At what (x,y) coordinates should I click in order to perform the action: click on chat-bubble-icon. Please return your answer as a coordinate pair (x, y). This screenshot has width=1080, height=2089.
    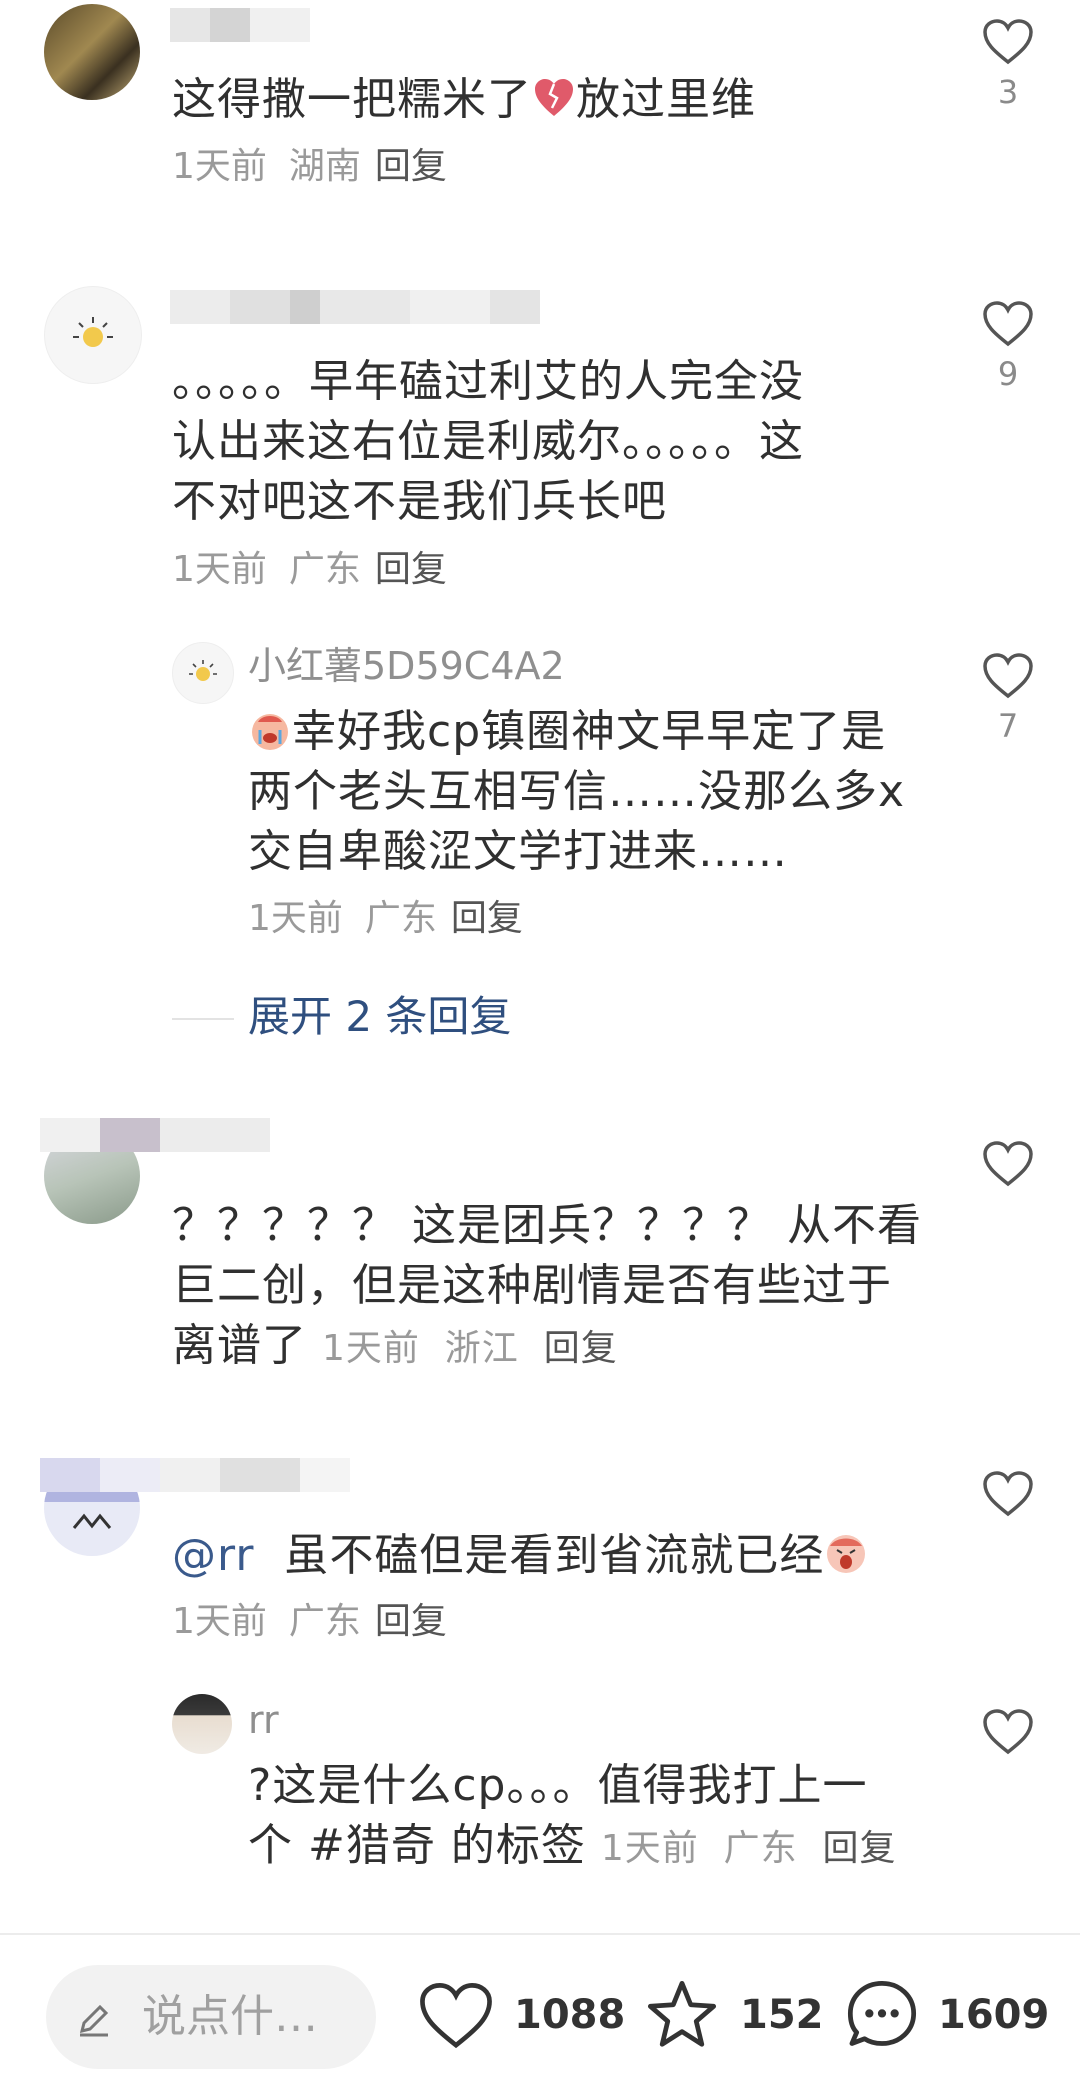
    Looking at the image, I should click on (882, 2013).